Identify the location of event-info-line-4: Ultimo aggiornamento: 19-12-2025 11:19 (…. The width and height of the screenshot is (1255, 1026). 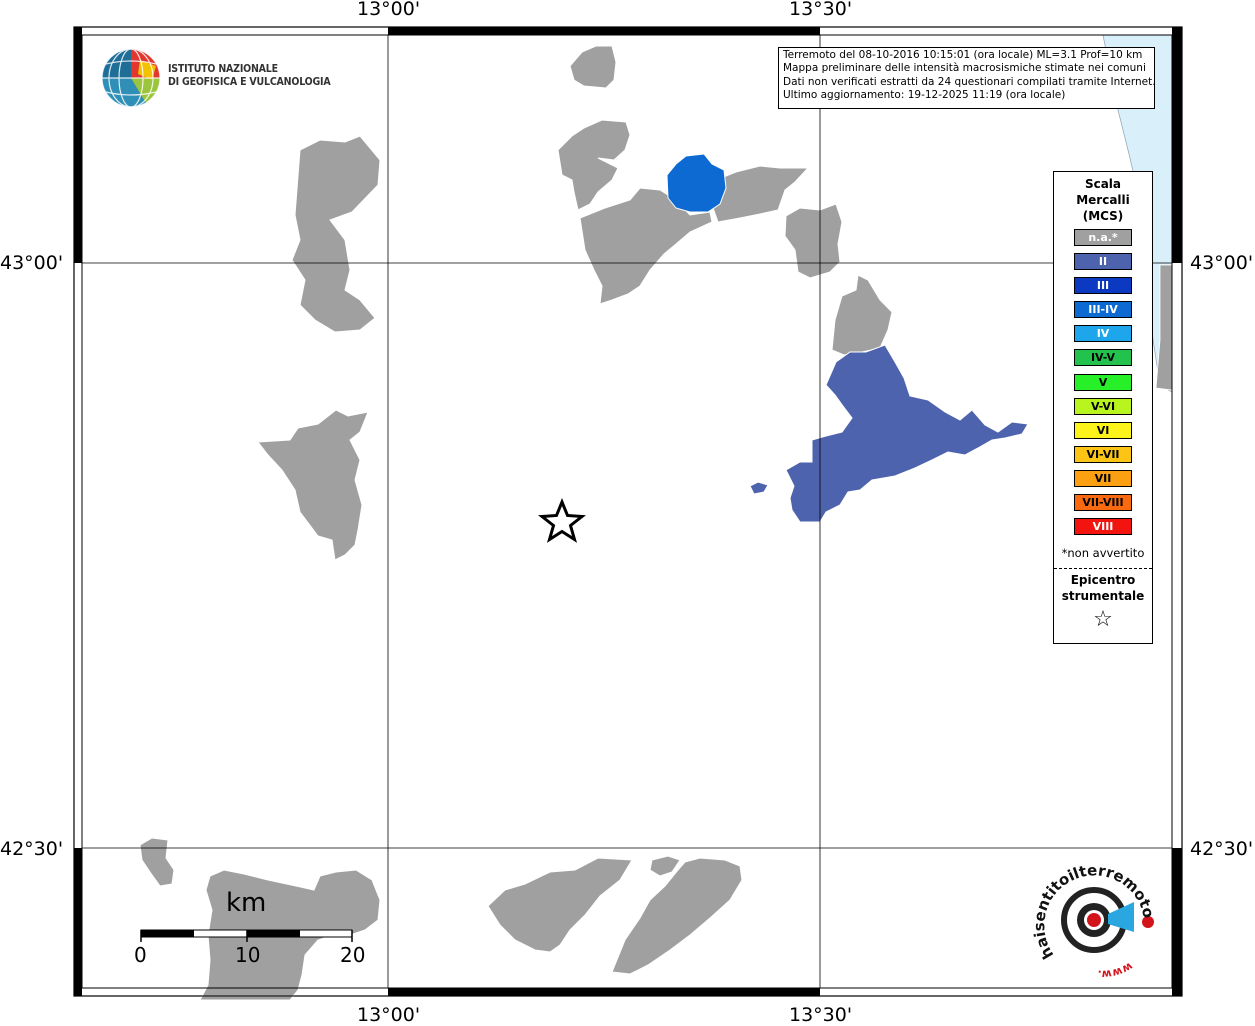
(924, 95).